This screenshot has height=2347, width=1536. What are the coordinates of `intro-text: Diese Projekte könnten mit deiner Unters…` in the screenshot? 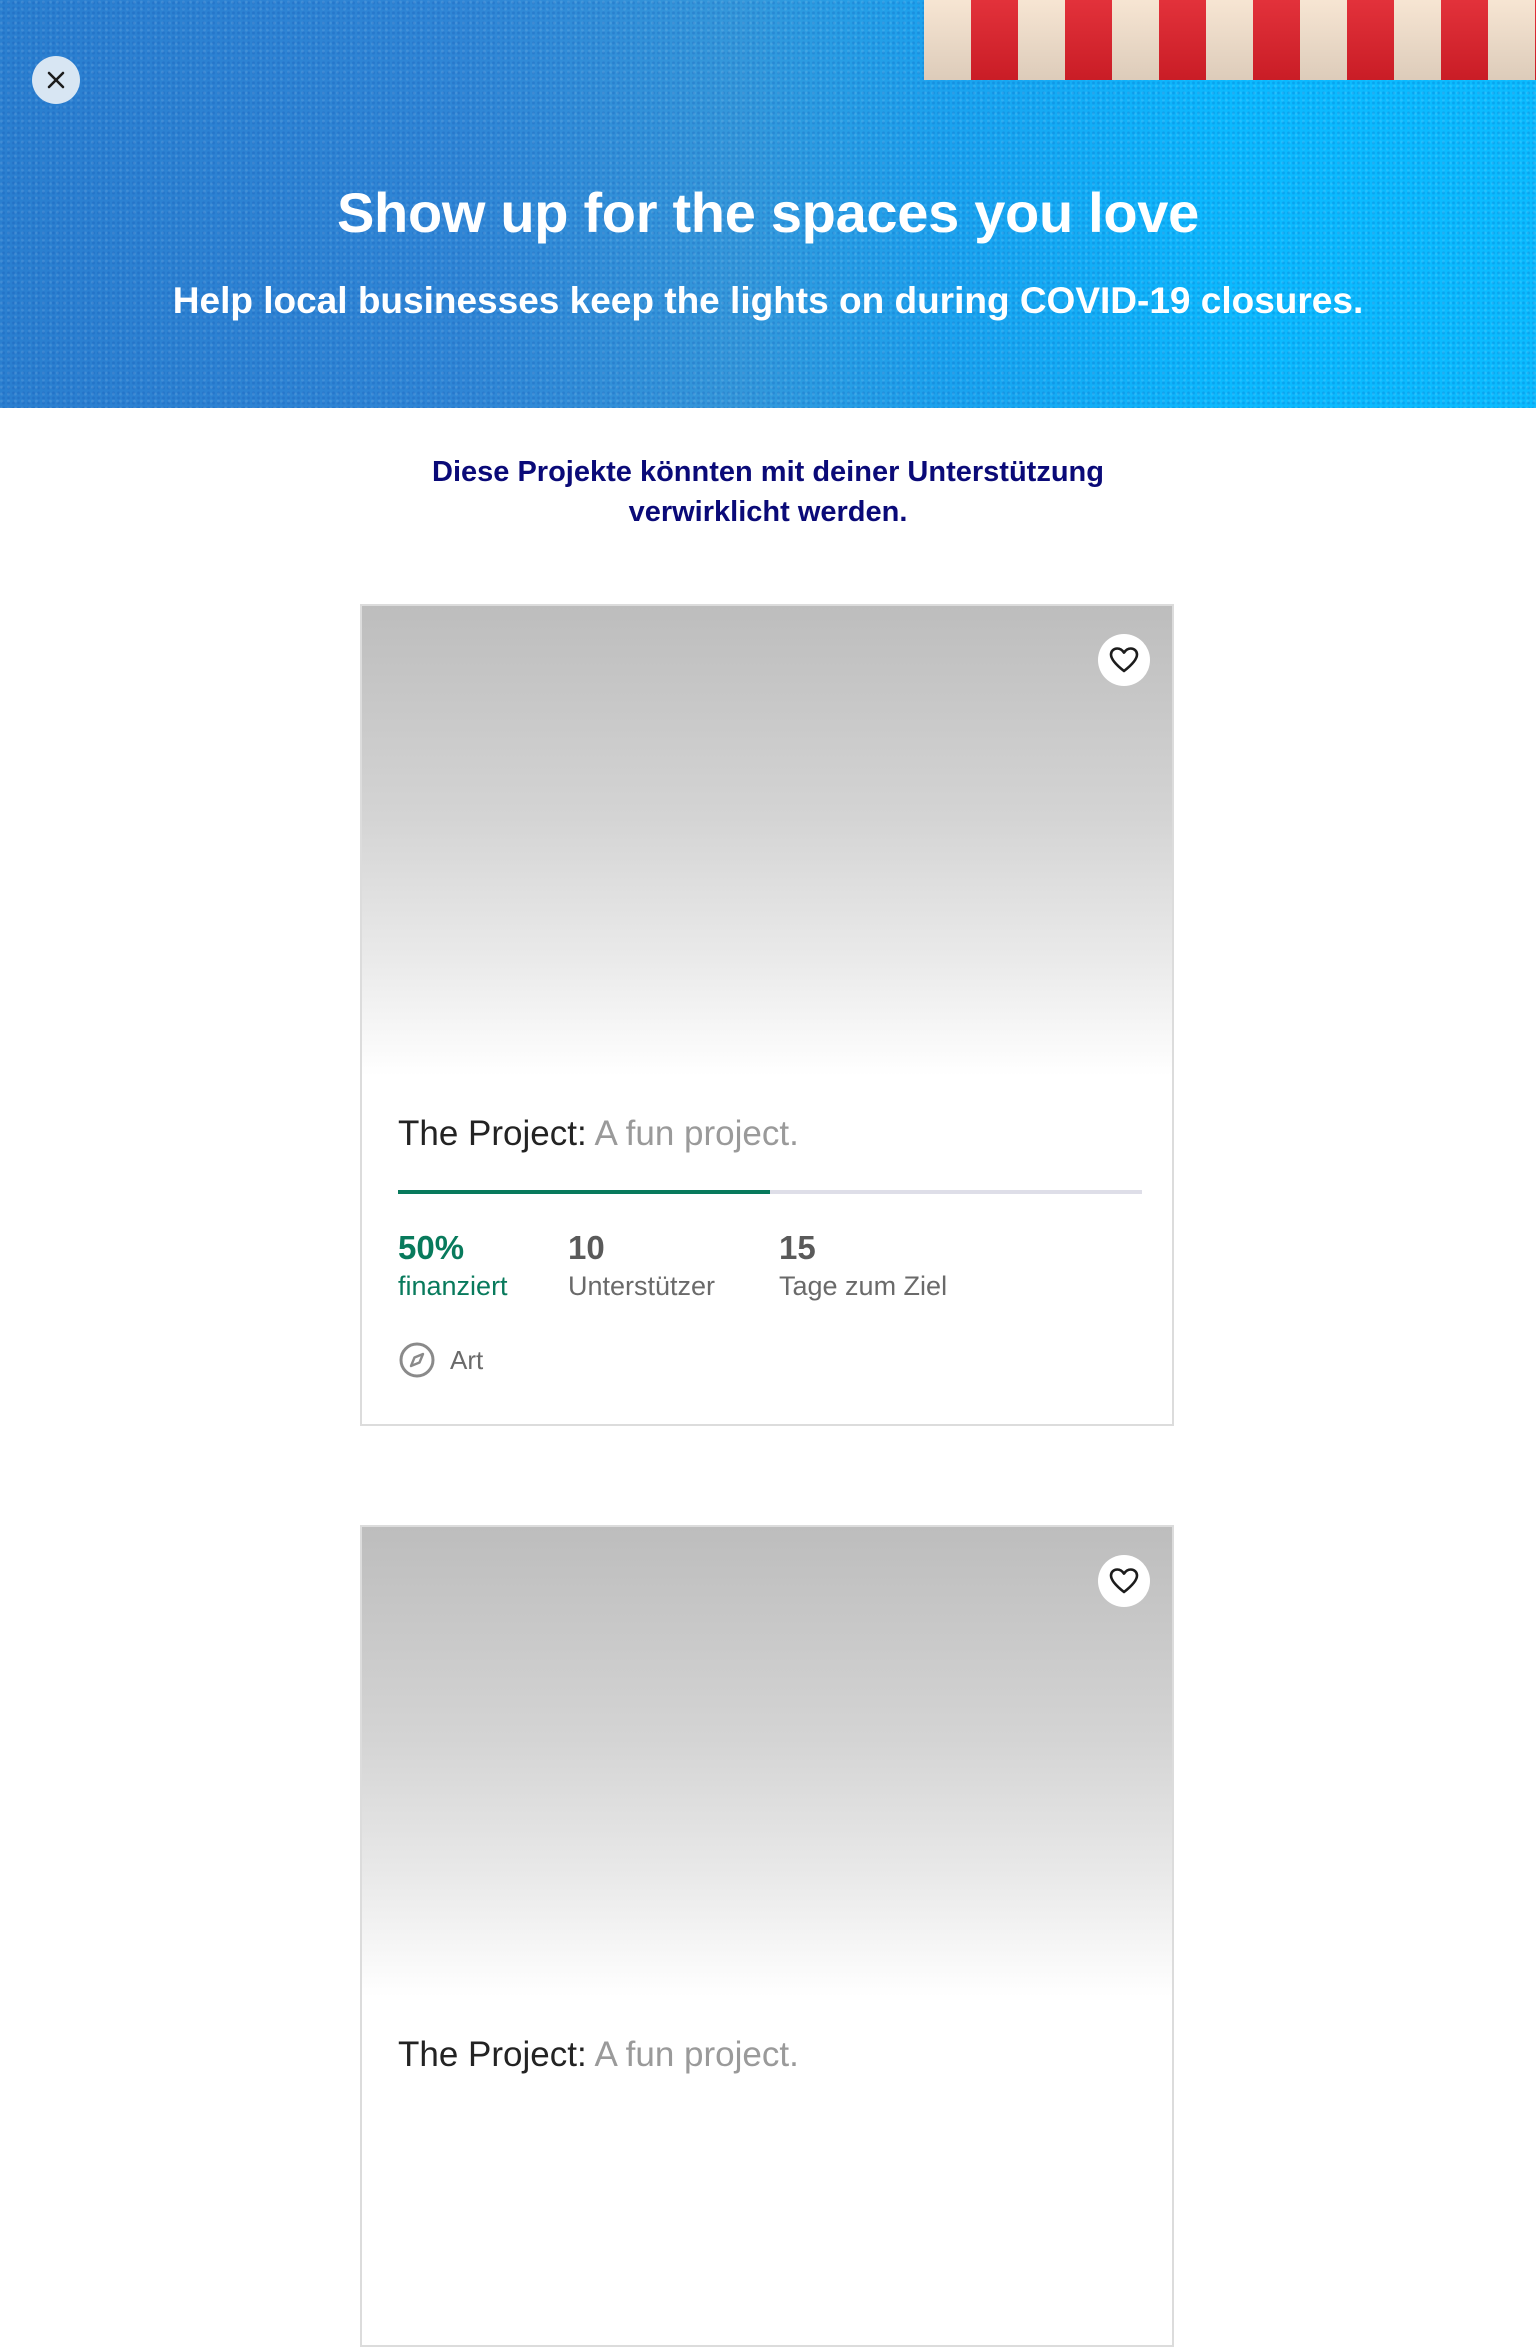 It's located at (768, 492).